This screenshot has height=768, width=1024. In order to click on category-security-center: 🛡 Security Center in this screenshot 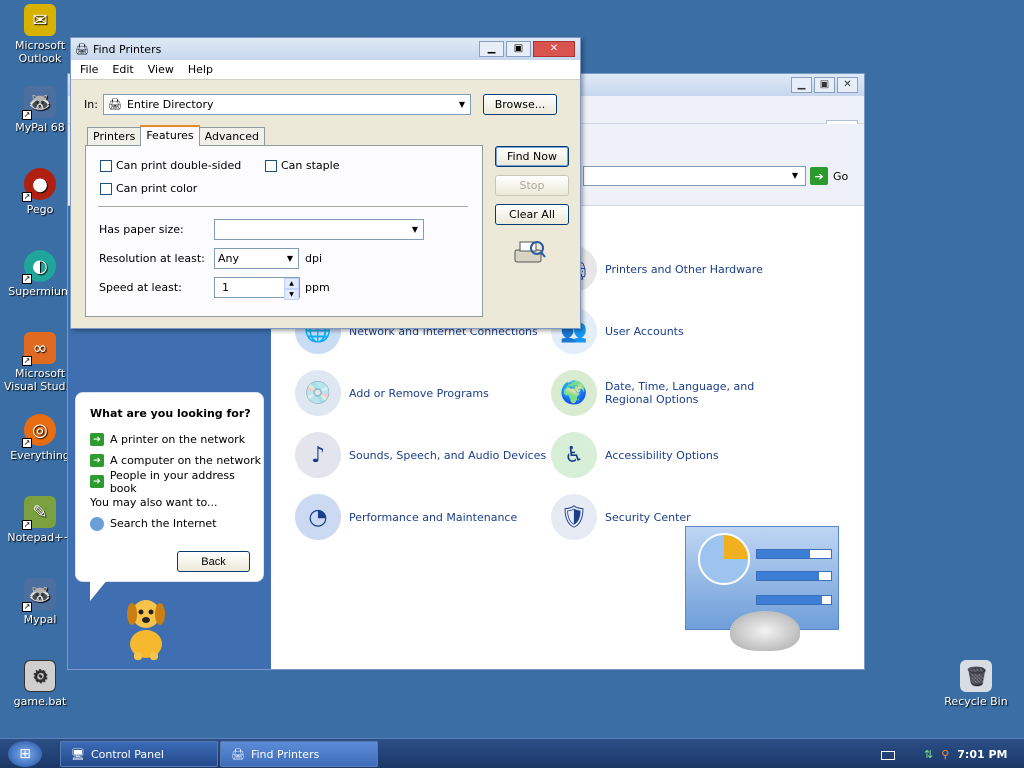, I will do `click(621, 517)`.